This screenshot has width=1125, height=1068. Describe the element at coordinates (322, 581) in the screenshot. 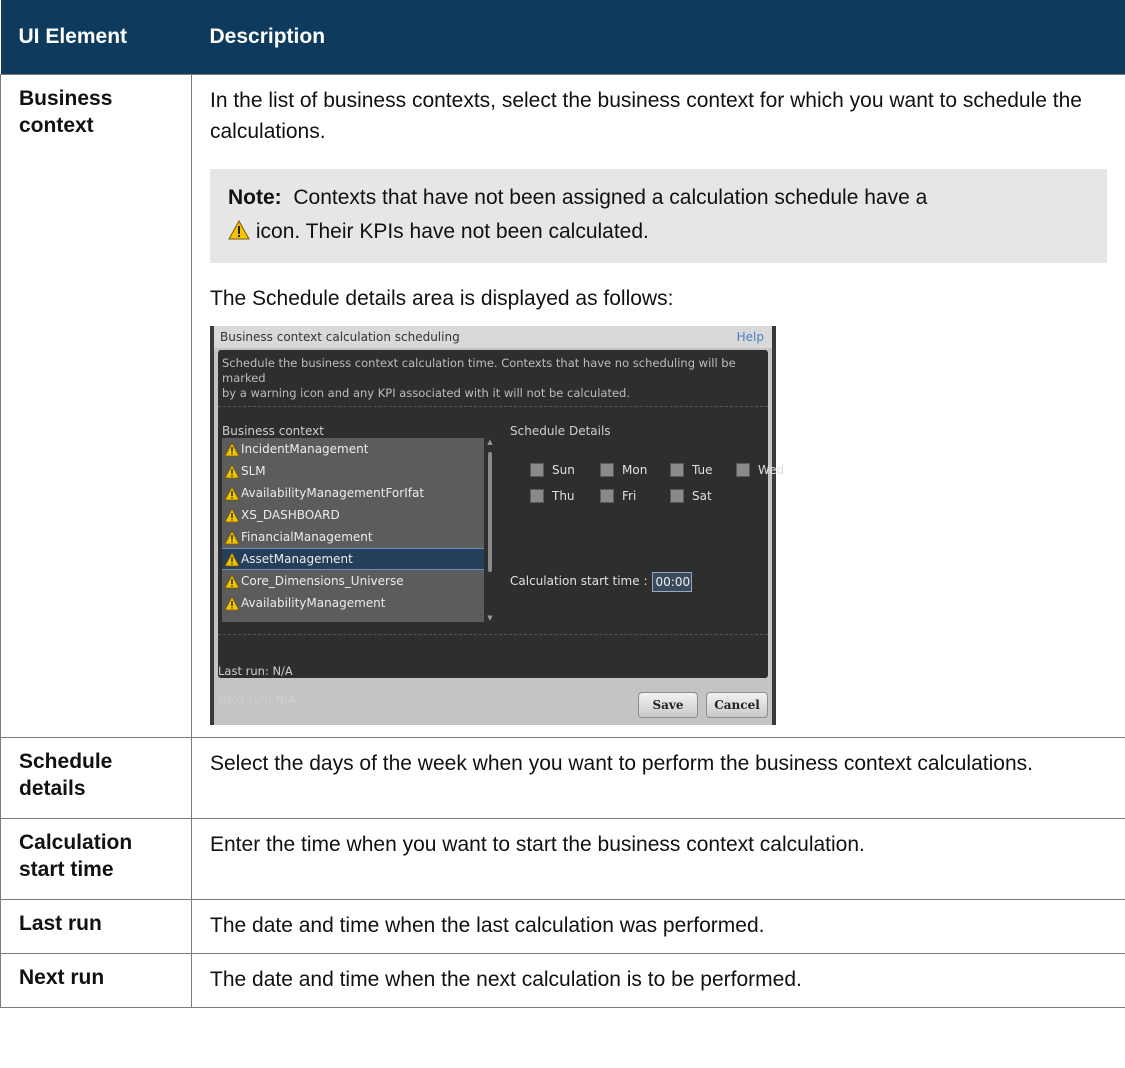

I see `list-item-label: Core_Dimensions_Universe` at that location.